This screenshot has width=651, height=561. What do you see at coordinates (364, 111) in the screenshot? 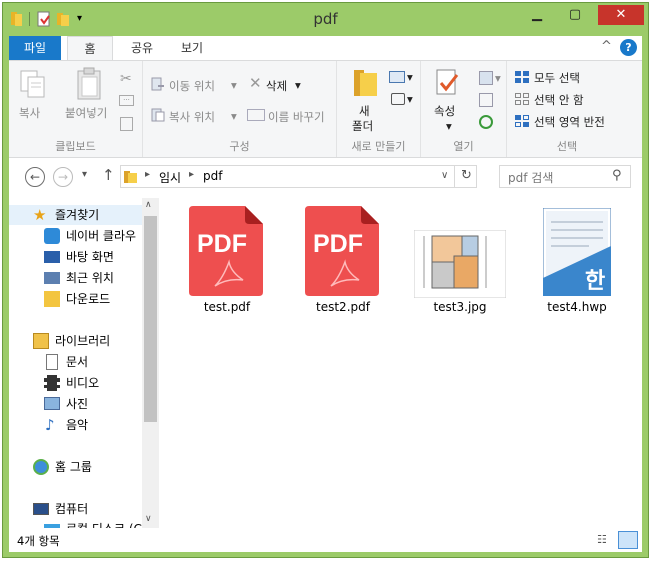
I see `new-folder-line1: 새` at bounding box center [364, 111].